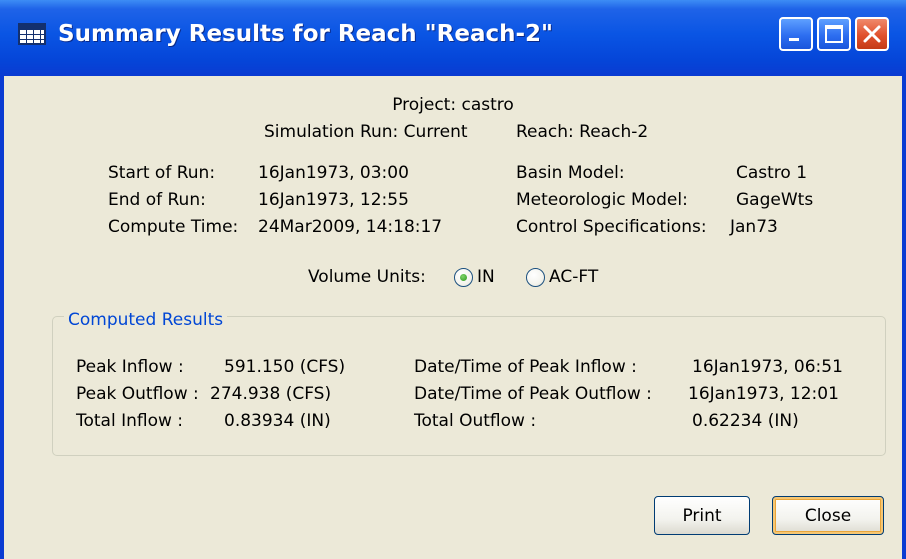 Image resolution: width=906 pixels, height=559 pixels. Describe the element at coordinates (475, 421) in the screenshot. I see `total-outflow-label: Total Outflow :` at that location.